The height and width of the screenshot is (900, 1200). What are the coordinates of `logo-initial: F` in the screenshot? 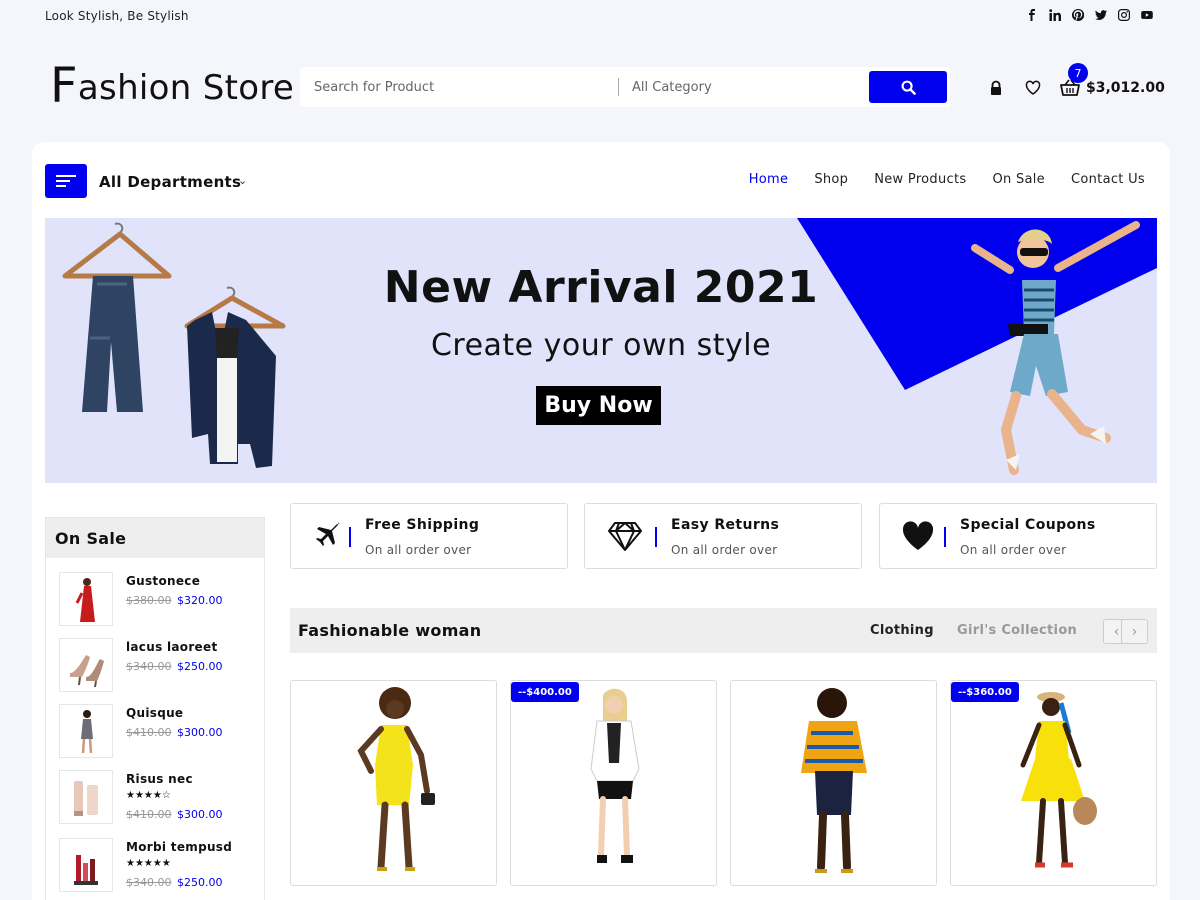 It's located at (64, 86).